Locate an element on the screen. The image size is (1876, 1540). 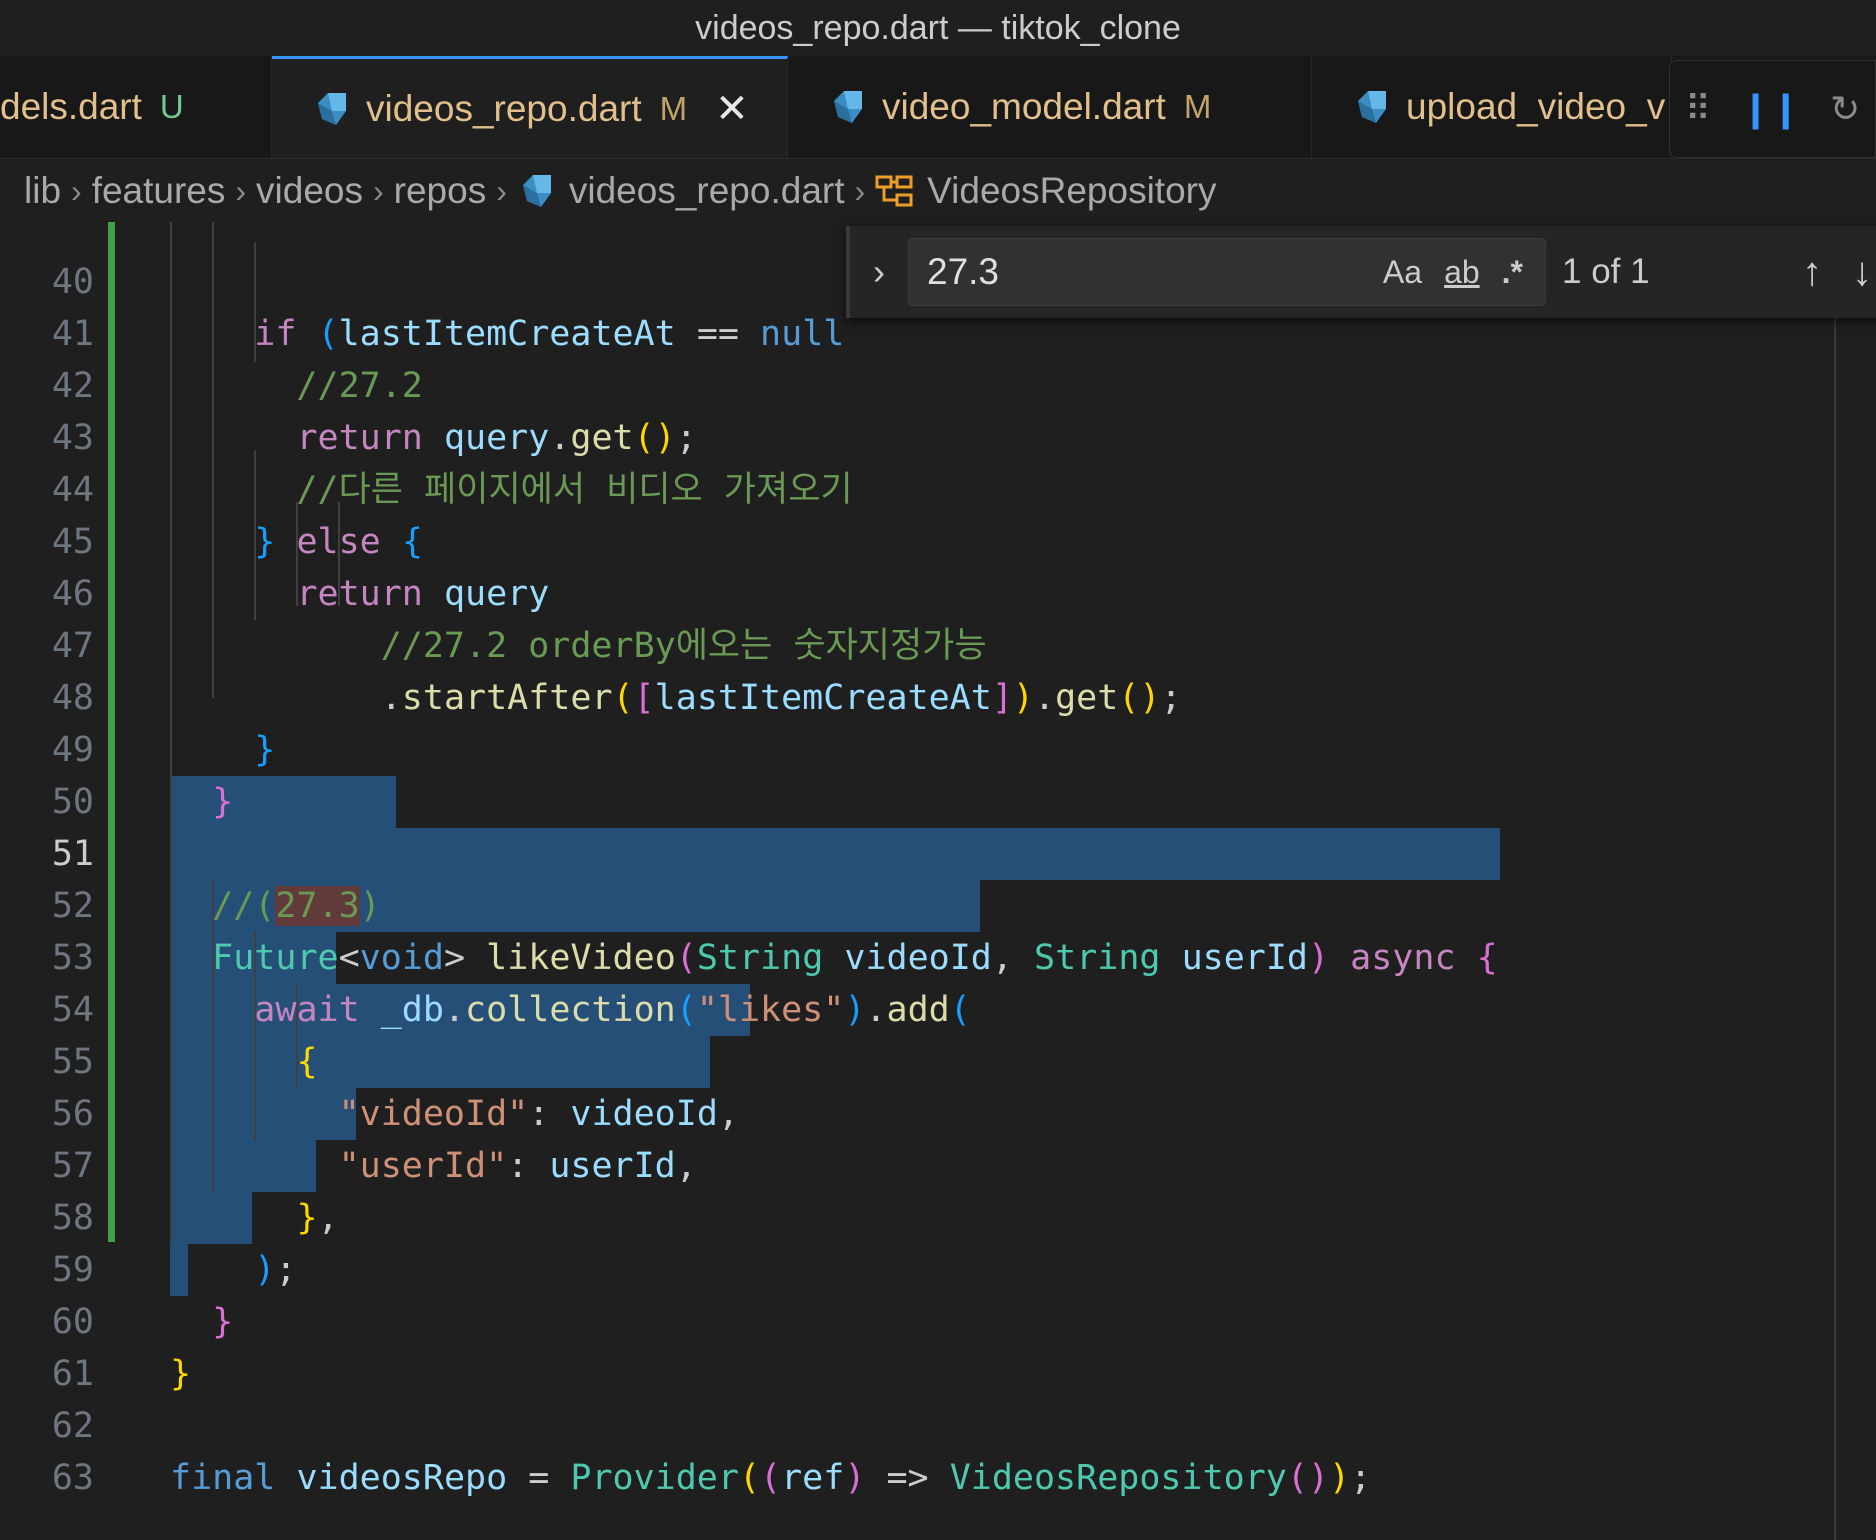
line-number: 63 is located at coordinates (72, 1478).